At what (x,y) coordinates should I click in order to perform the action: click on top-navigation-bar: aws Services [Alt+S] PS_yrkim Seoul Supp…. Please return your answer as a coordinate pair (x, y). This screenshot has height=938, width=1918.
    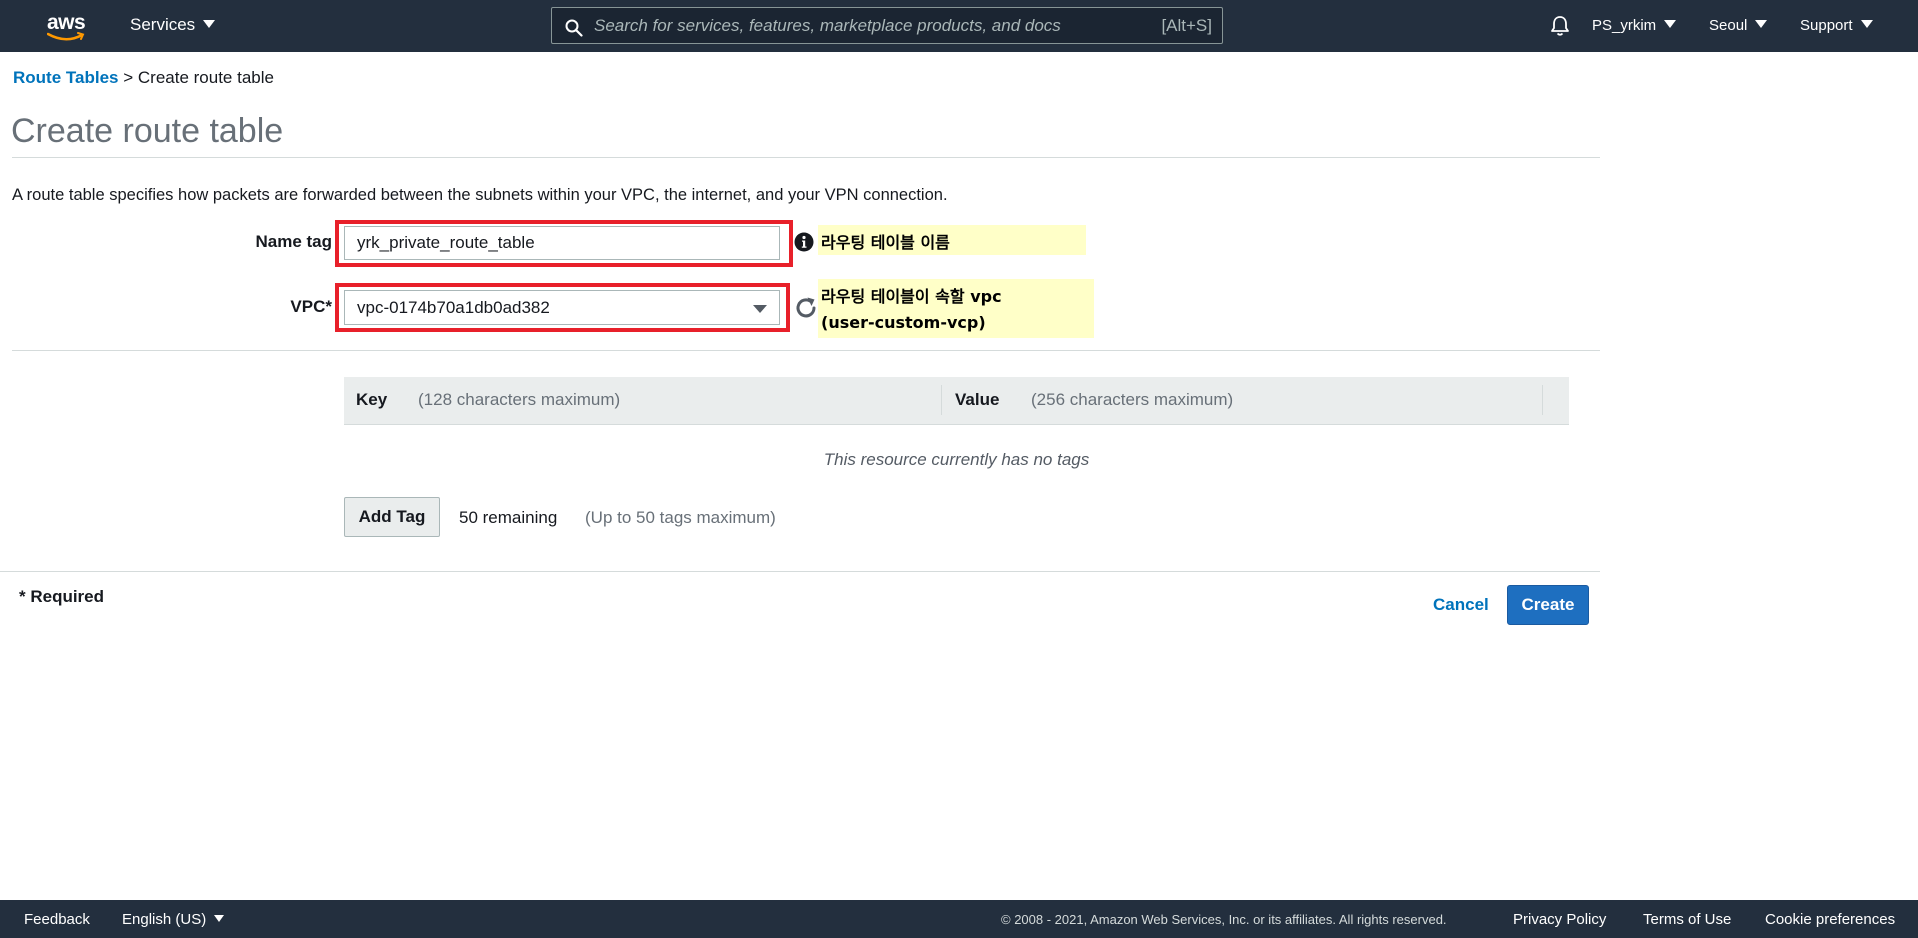
    Looking at the image, I should click on (959, 26).